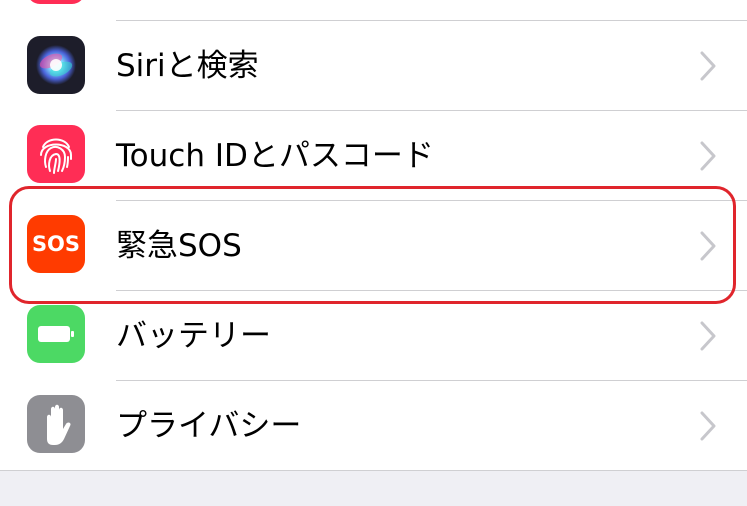  Describe the element at coordinates (187, 66) in the screenshot. I see `settings-row-label: Siriと検索` at that location.